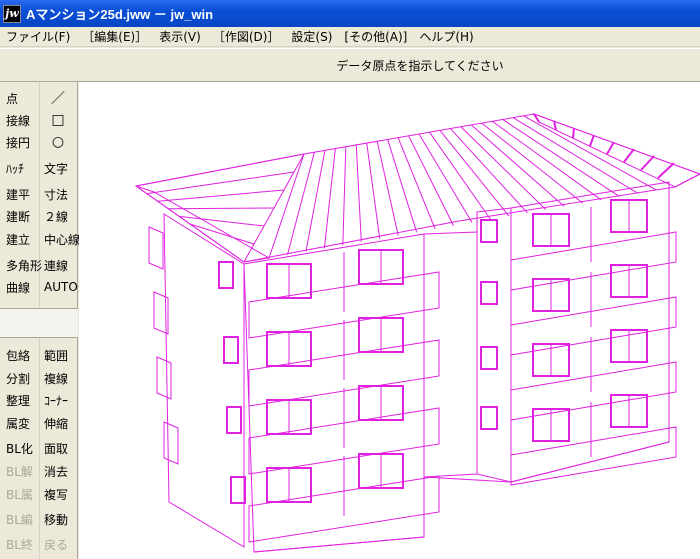  I want to click on tool-tools_col1-1: 接線, so click(22, 120).